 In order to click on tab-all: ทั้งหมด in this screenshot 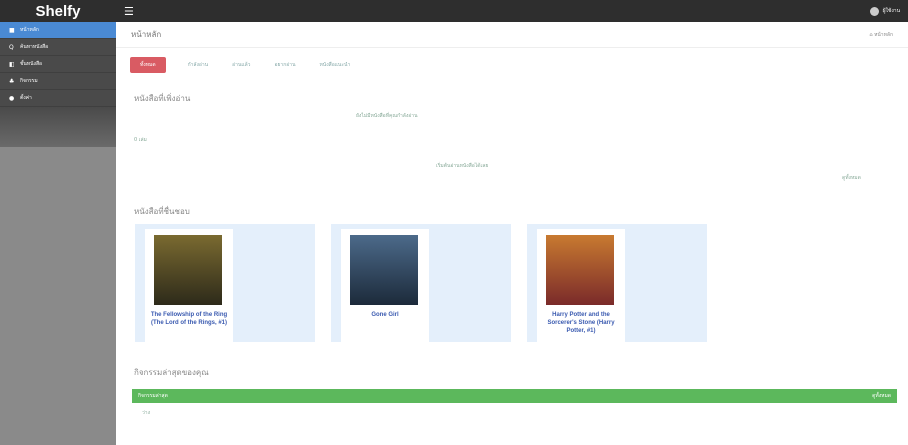, I will do `click(148, 65)`.